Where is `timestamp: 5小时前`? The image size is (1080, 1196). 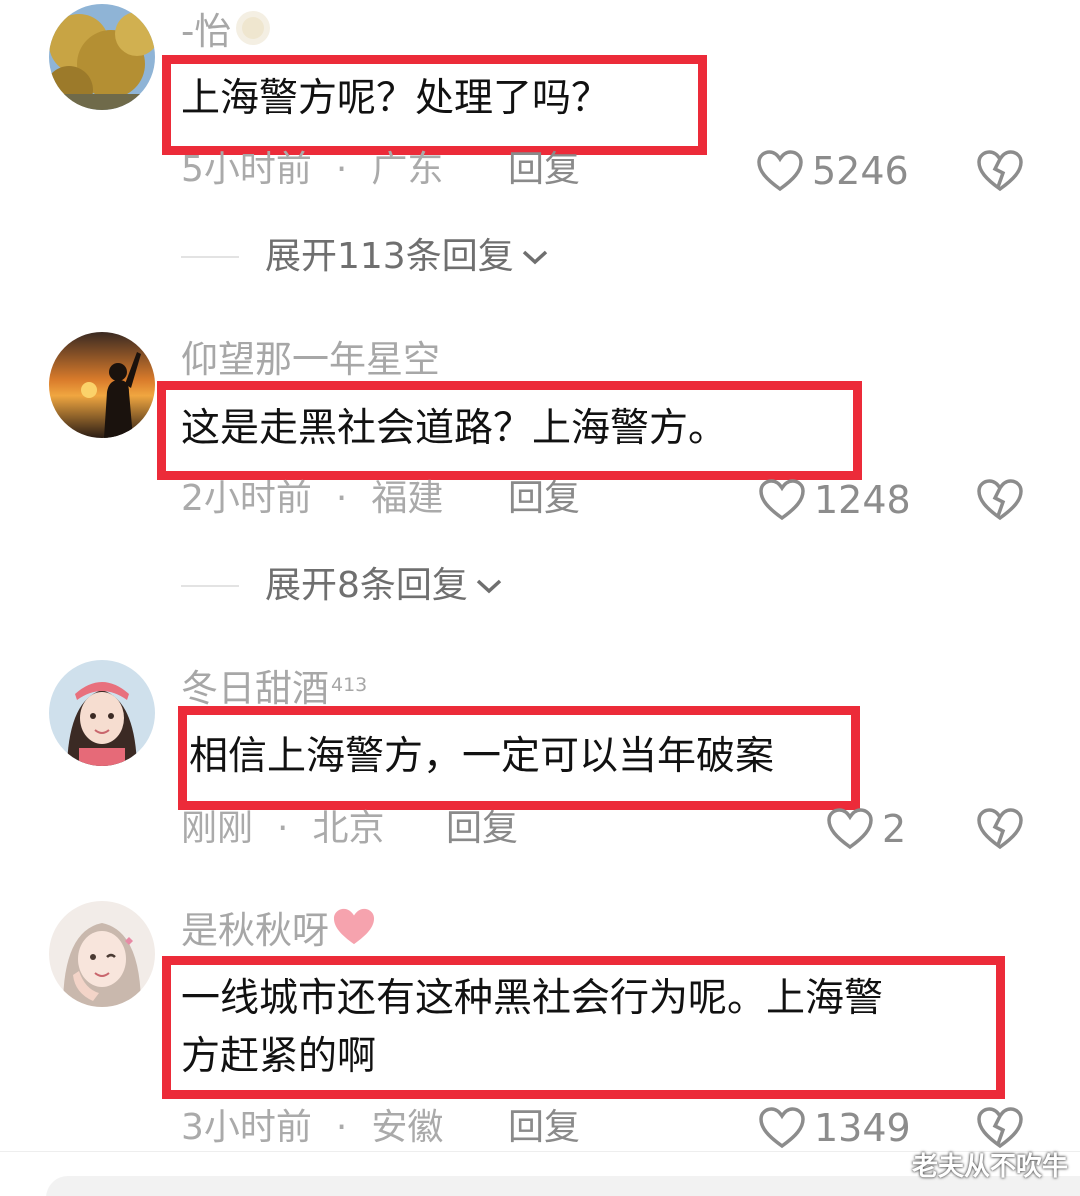 timestamp: 5小时前 is located at coordinates (246, 169).